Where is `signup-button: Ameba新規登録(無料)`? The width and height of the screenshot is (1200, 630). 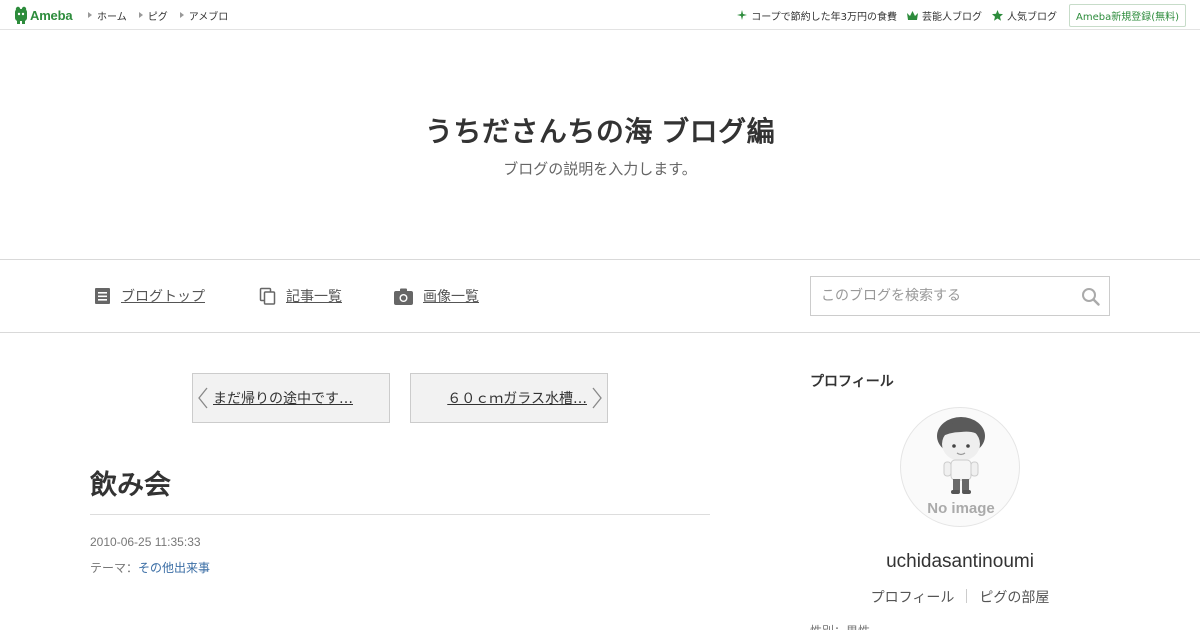
signup-button: Ameba新規登録(無料) is located at coordinates (1127, 15).